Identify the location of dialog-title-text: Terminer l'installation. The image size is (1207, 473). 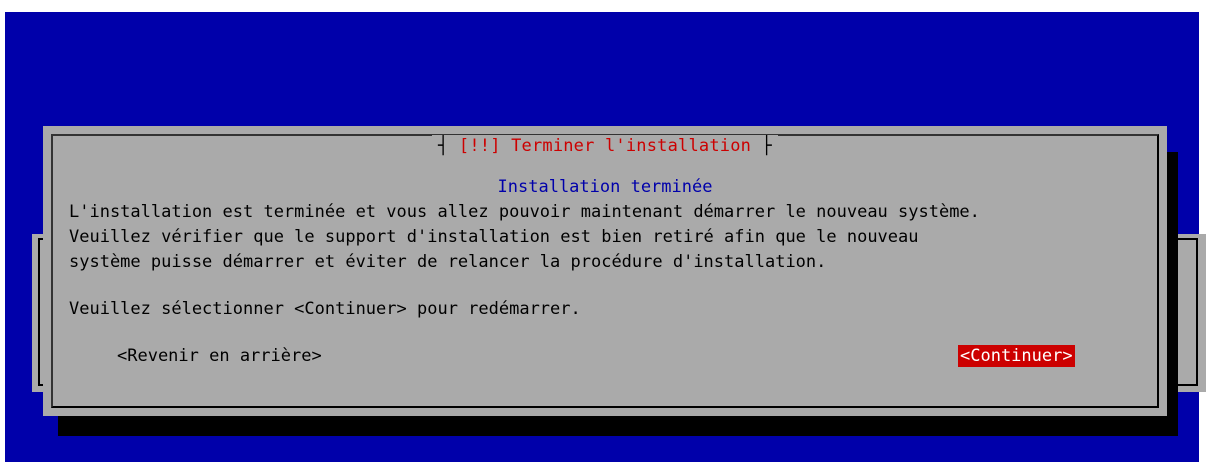
(631, 146).